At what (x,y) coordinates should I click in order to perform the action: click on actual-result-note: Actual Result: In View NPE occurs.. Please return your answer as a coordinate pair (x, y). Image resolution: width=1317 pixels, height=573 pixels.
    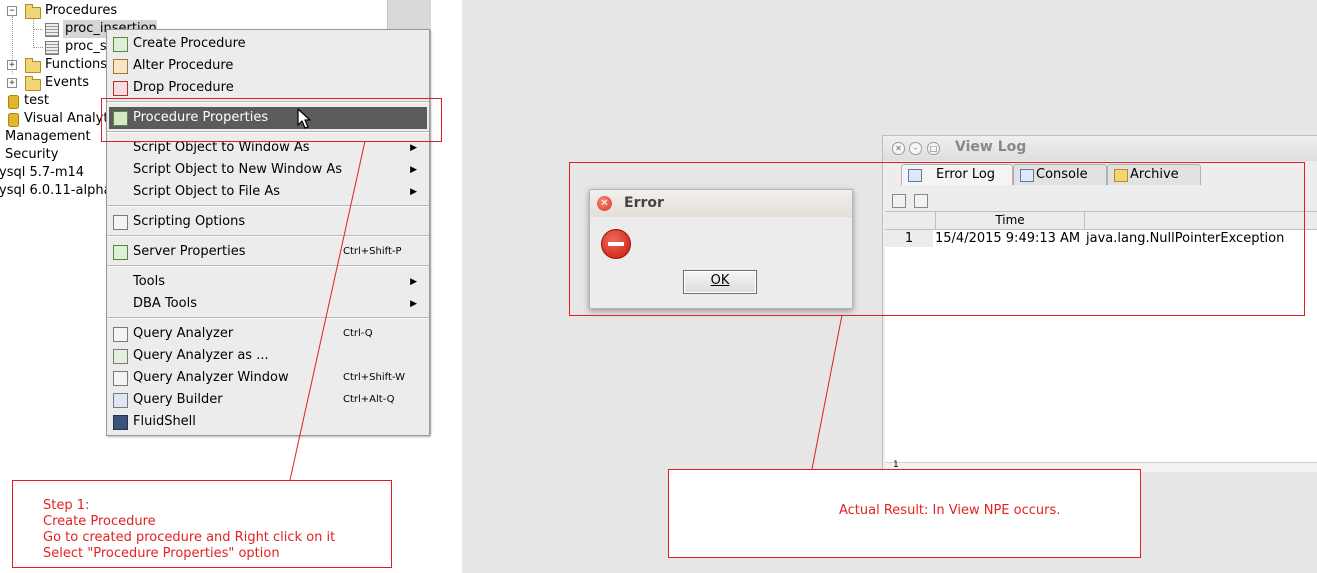
    Looking at the image, I should click on (904, 513).